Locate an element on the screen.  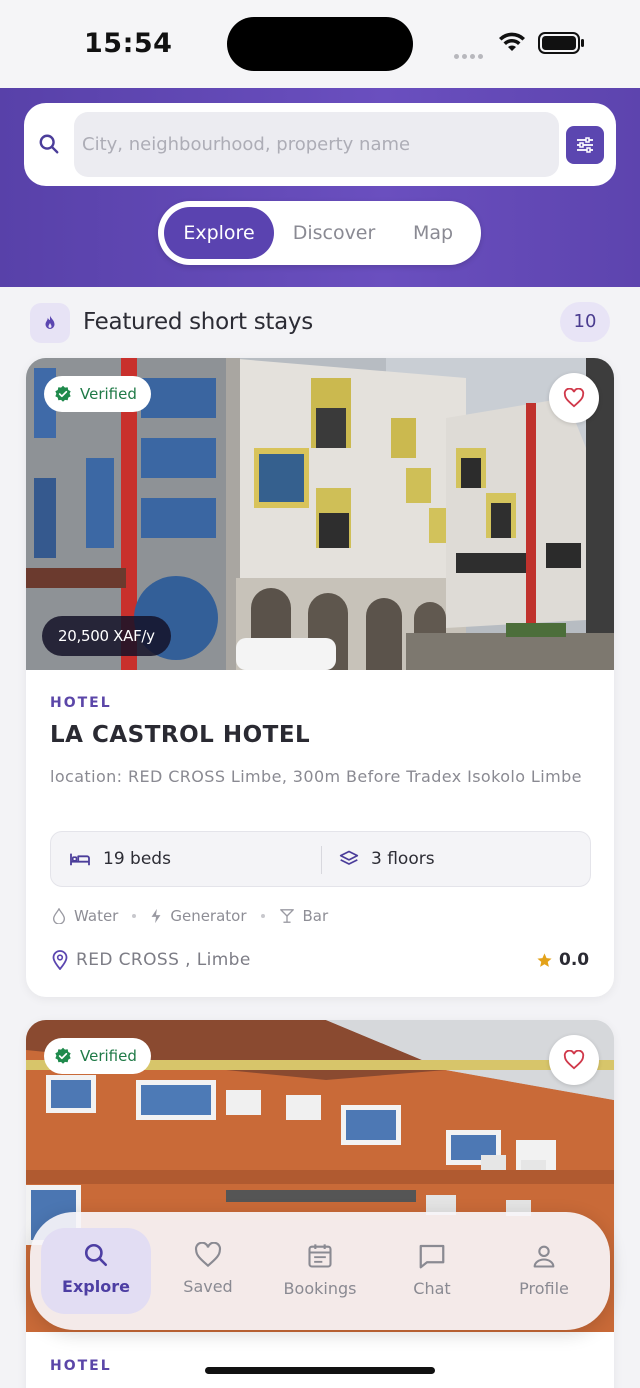
nav-bookings: Bookings is located at coordinates (320, 1271).